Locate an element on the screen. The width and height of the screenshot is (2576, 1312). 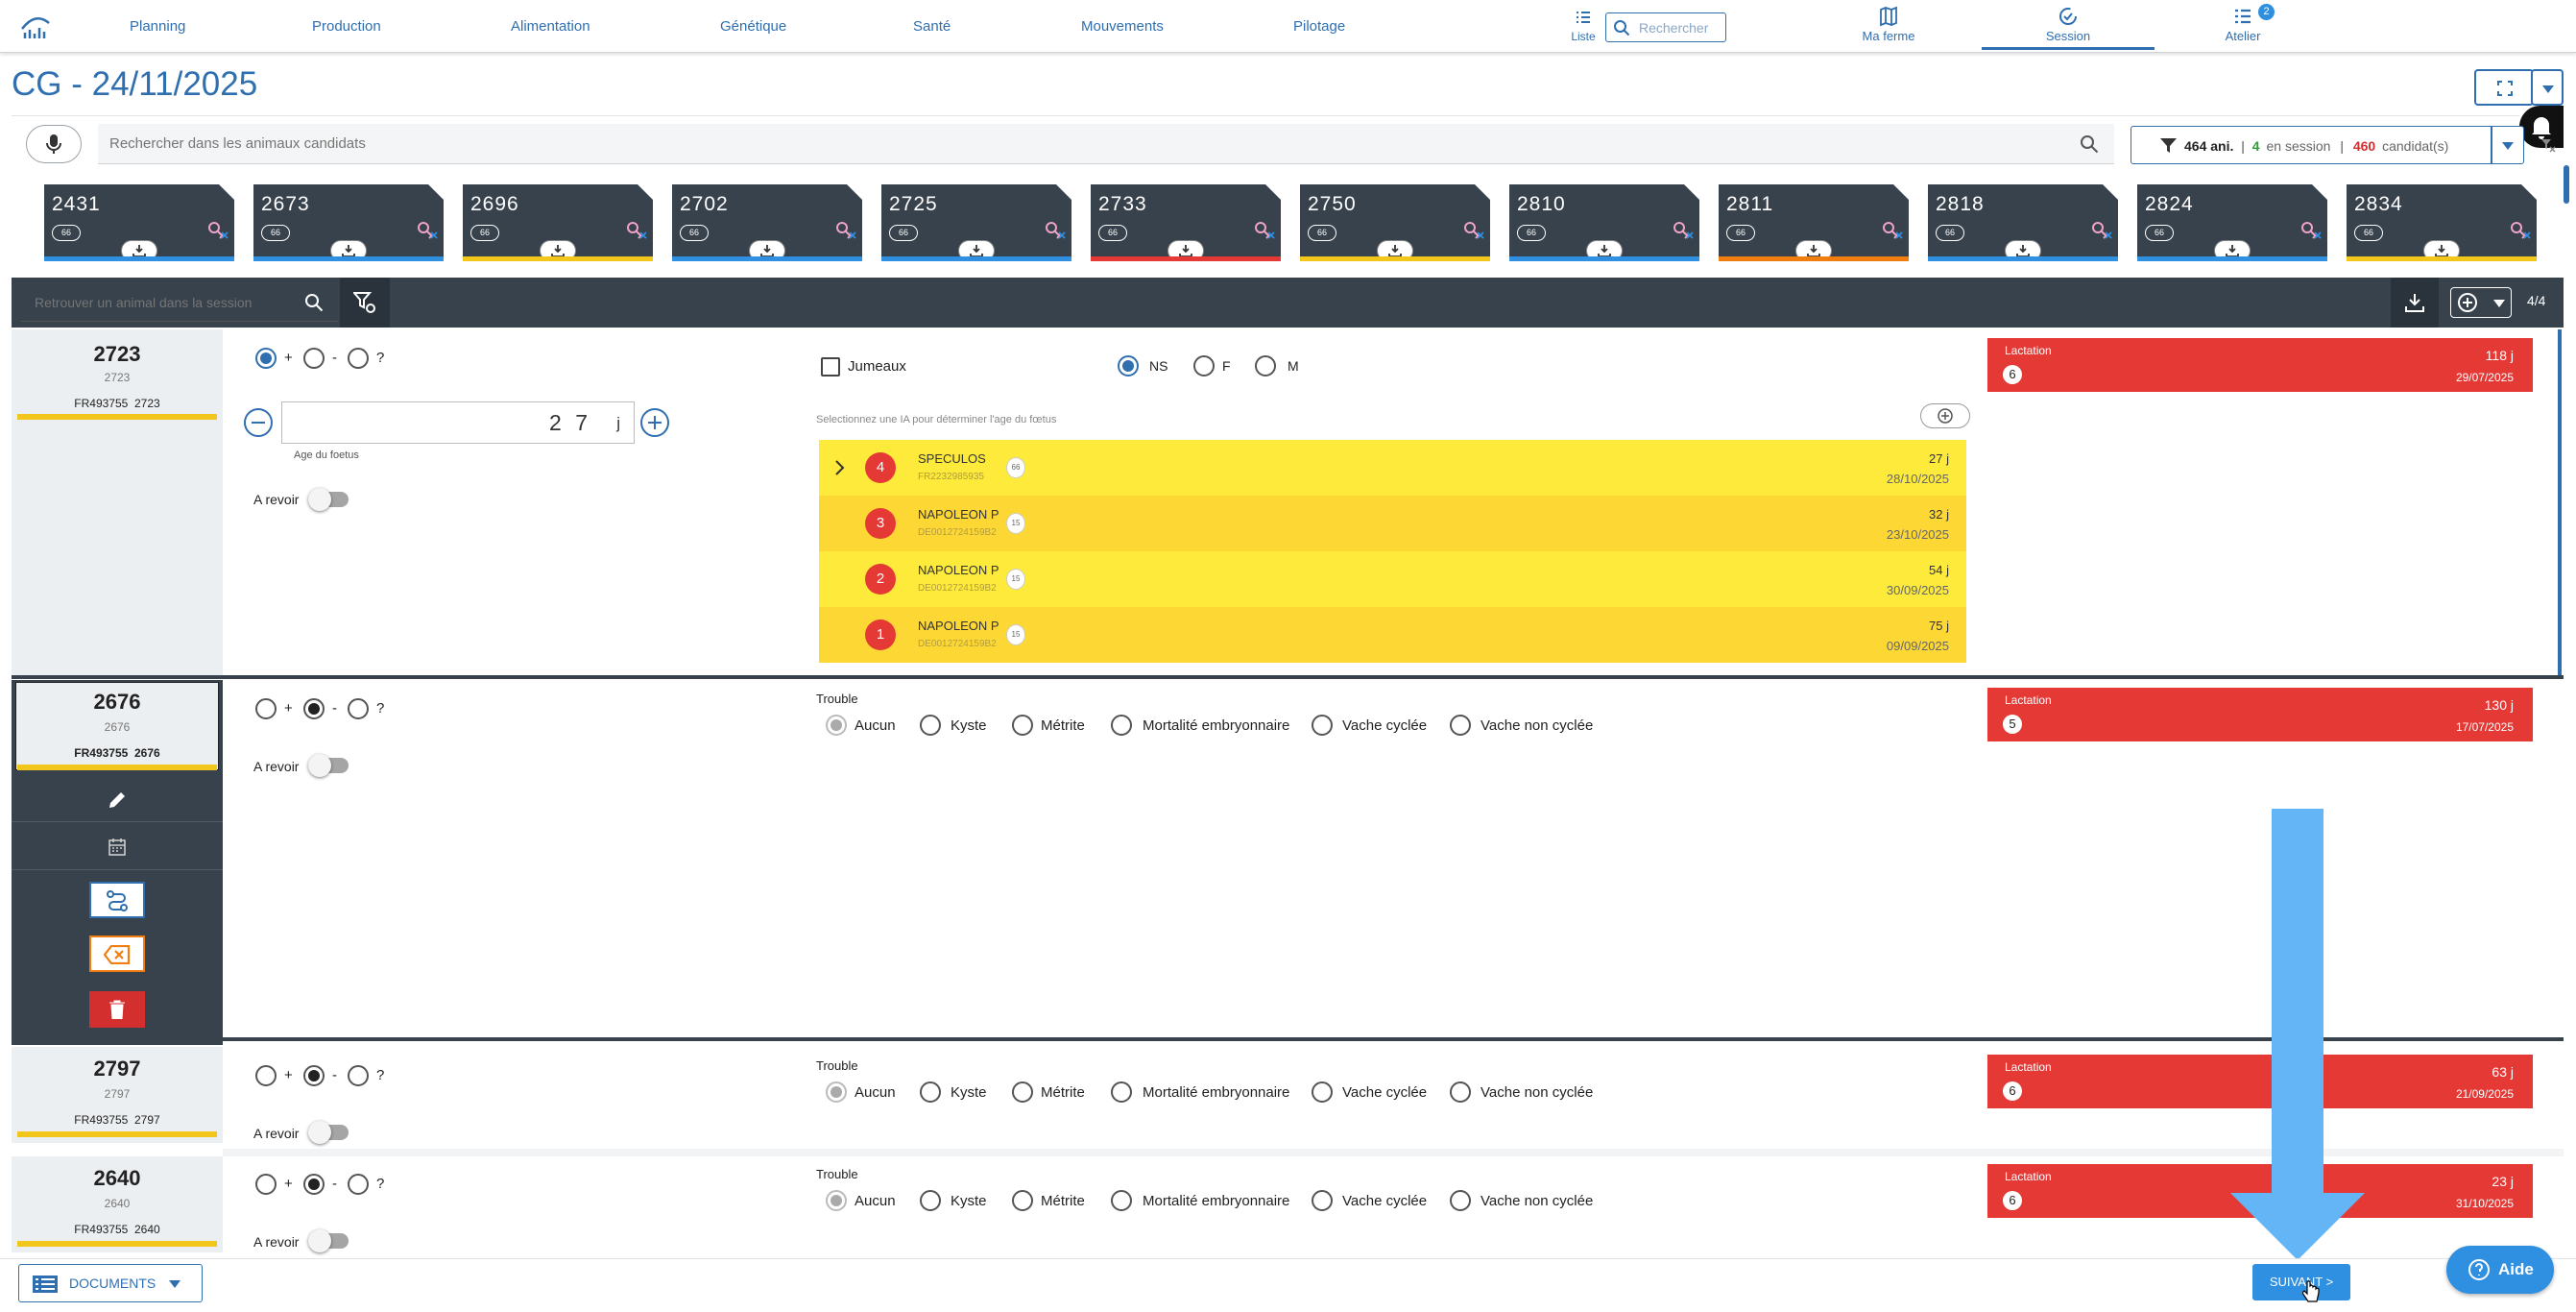
chevron-right-icon is located at coordinates (840, 468).